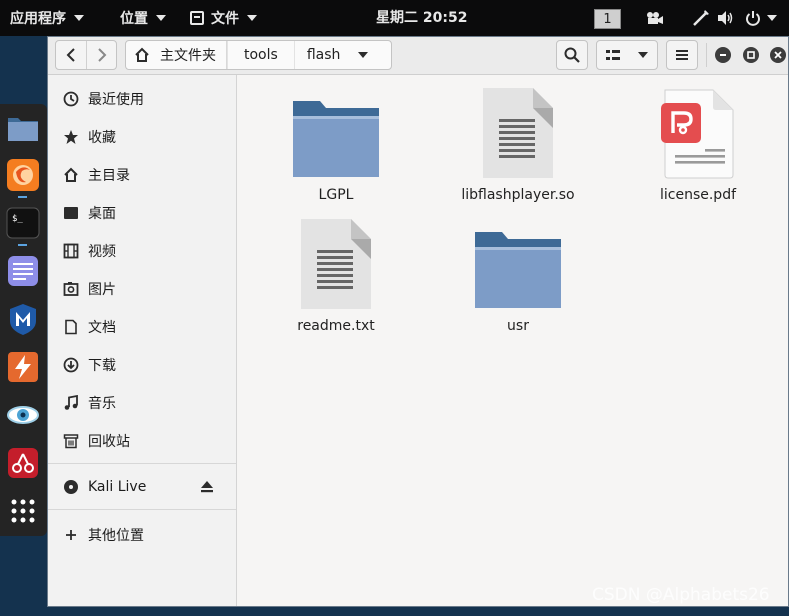 Image resolution: width=789 pixels, height=616 pixels. What do you see at coordinates (116, 536) in the screenshot?
I see `sidebar-item-label: 其他位置` at bounding box center [116, 536].